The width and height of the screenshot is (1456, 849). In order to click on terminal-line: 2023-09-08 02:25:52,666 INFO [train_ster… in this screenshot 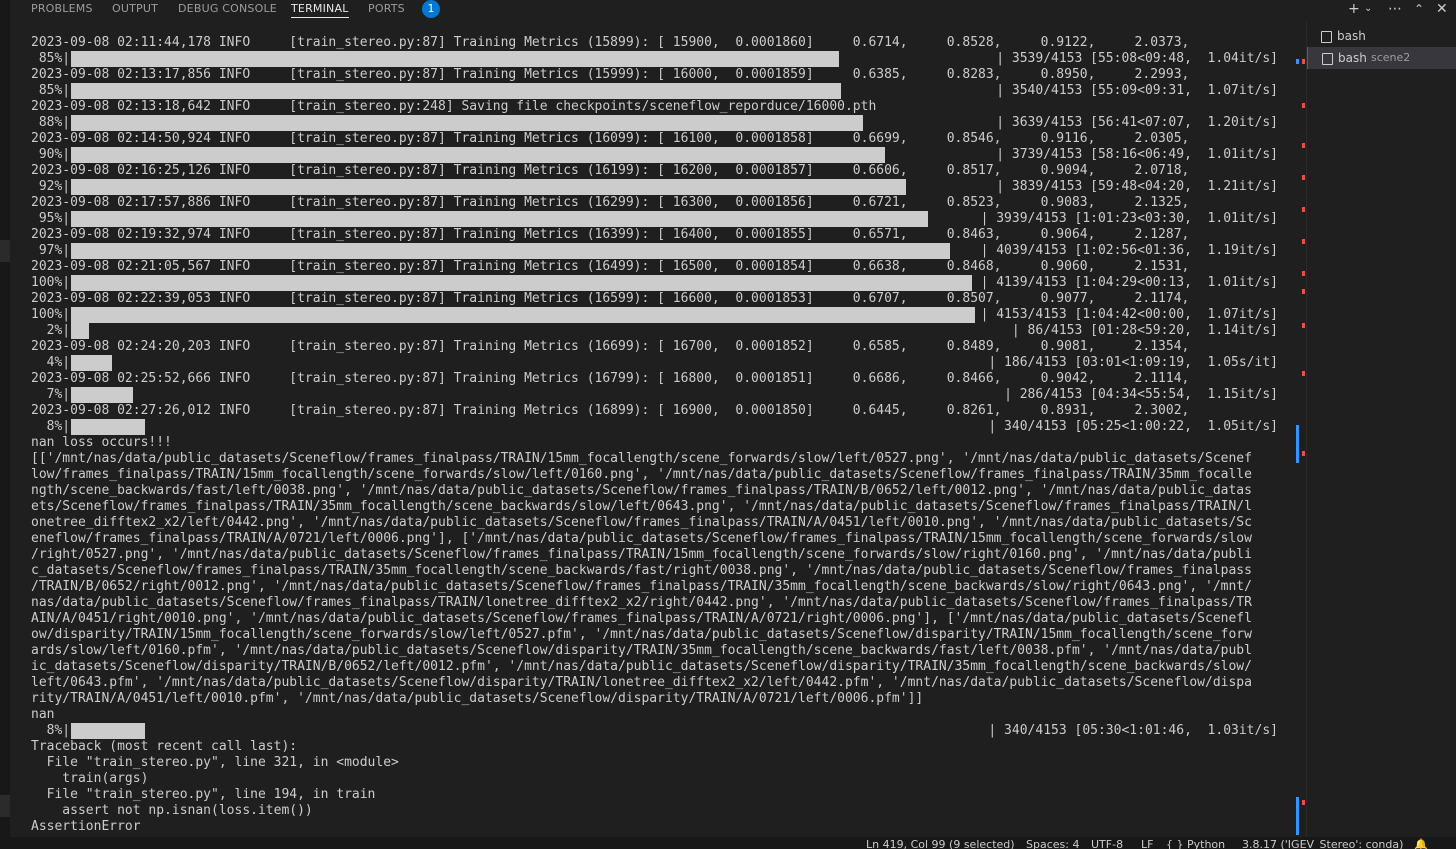, I will do `click(610, 378)`.